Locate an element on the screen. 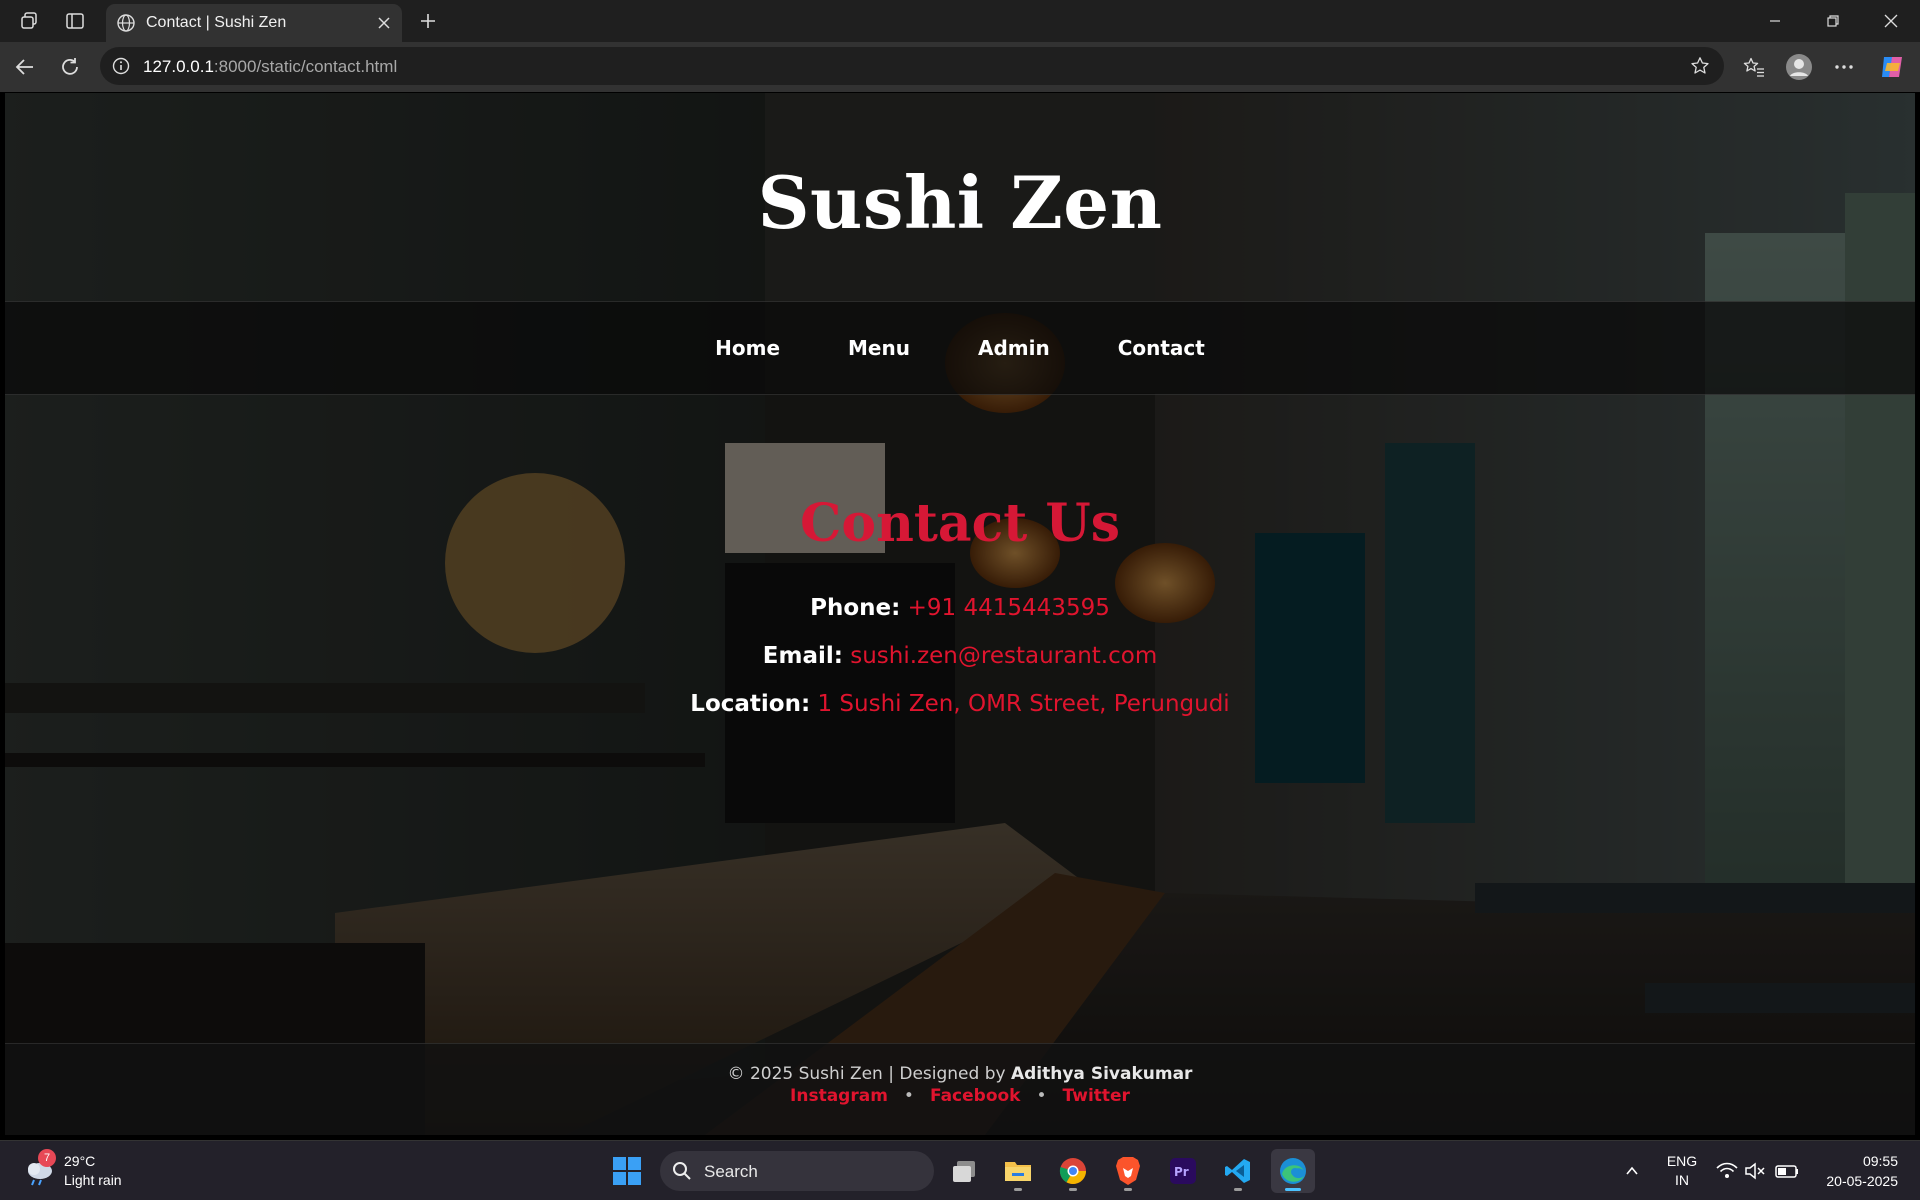 The image size is (1920, 1200). lang-region: IN is located at coordinates (1682, 1180).